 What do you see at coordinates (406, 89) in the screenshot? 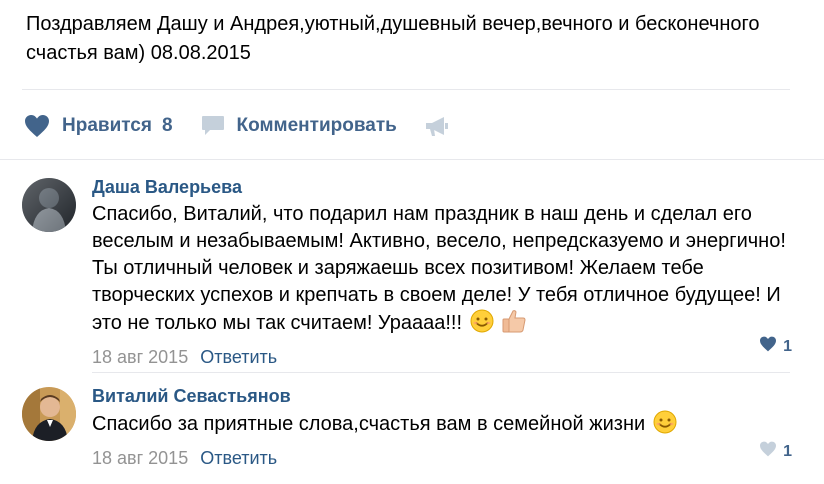
I see `post-divider` at bounding box center [406, 89].